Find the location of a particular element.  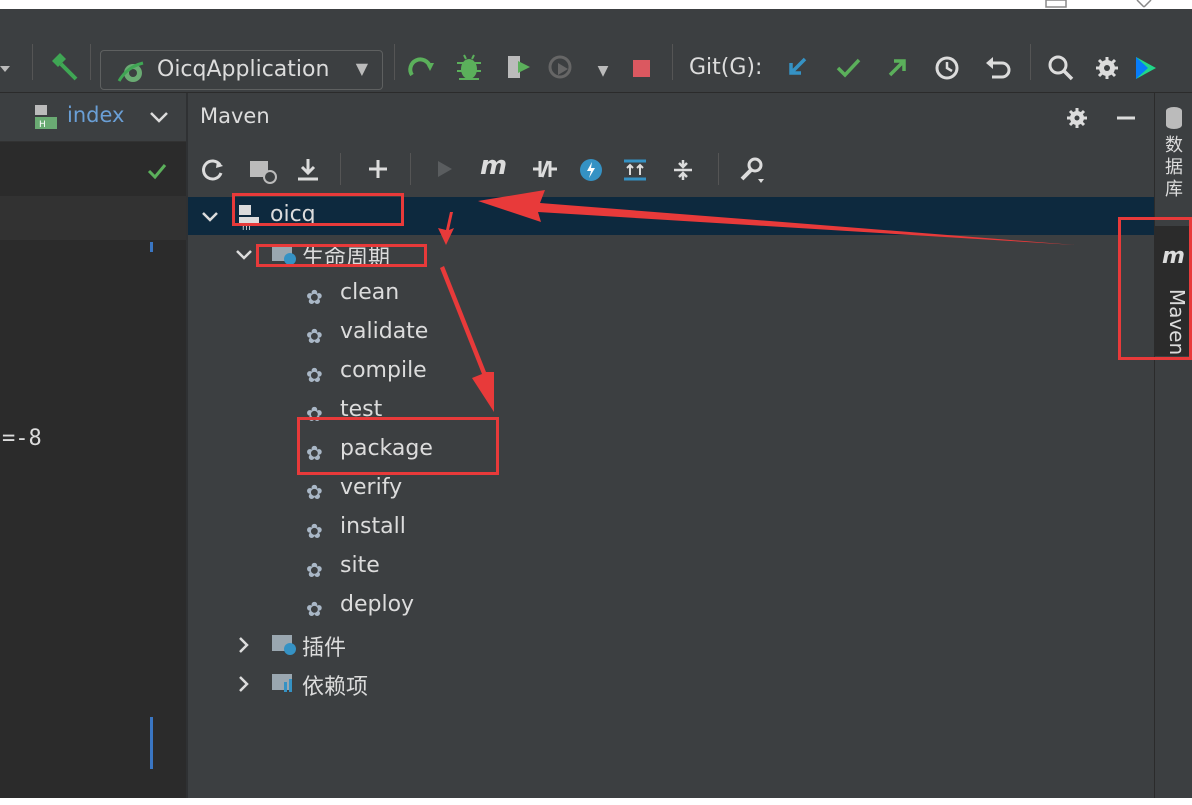

execute-goal-icon: m is located at coordinates (493, 166).